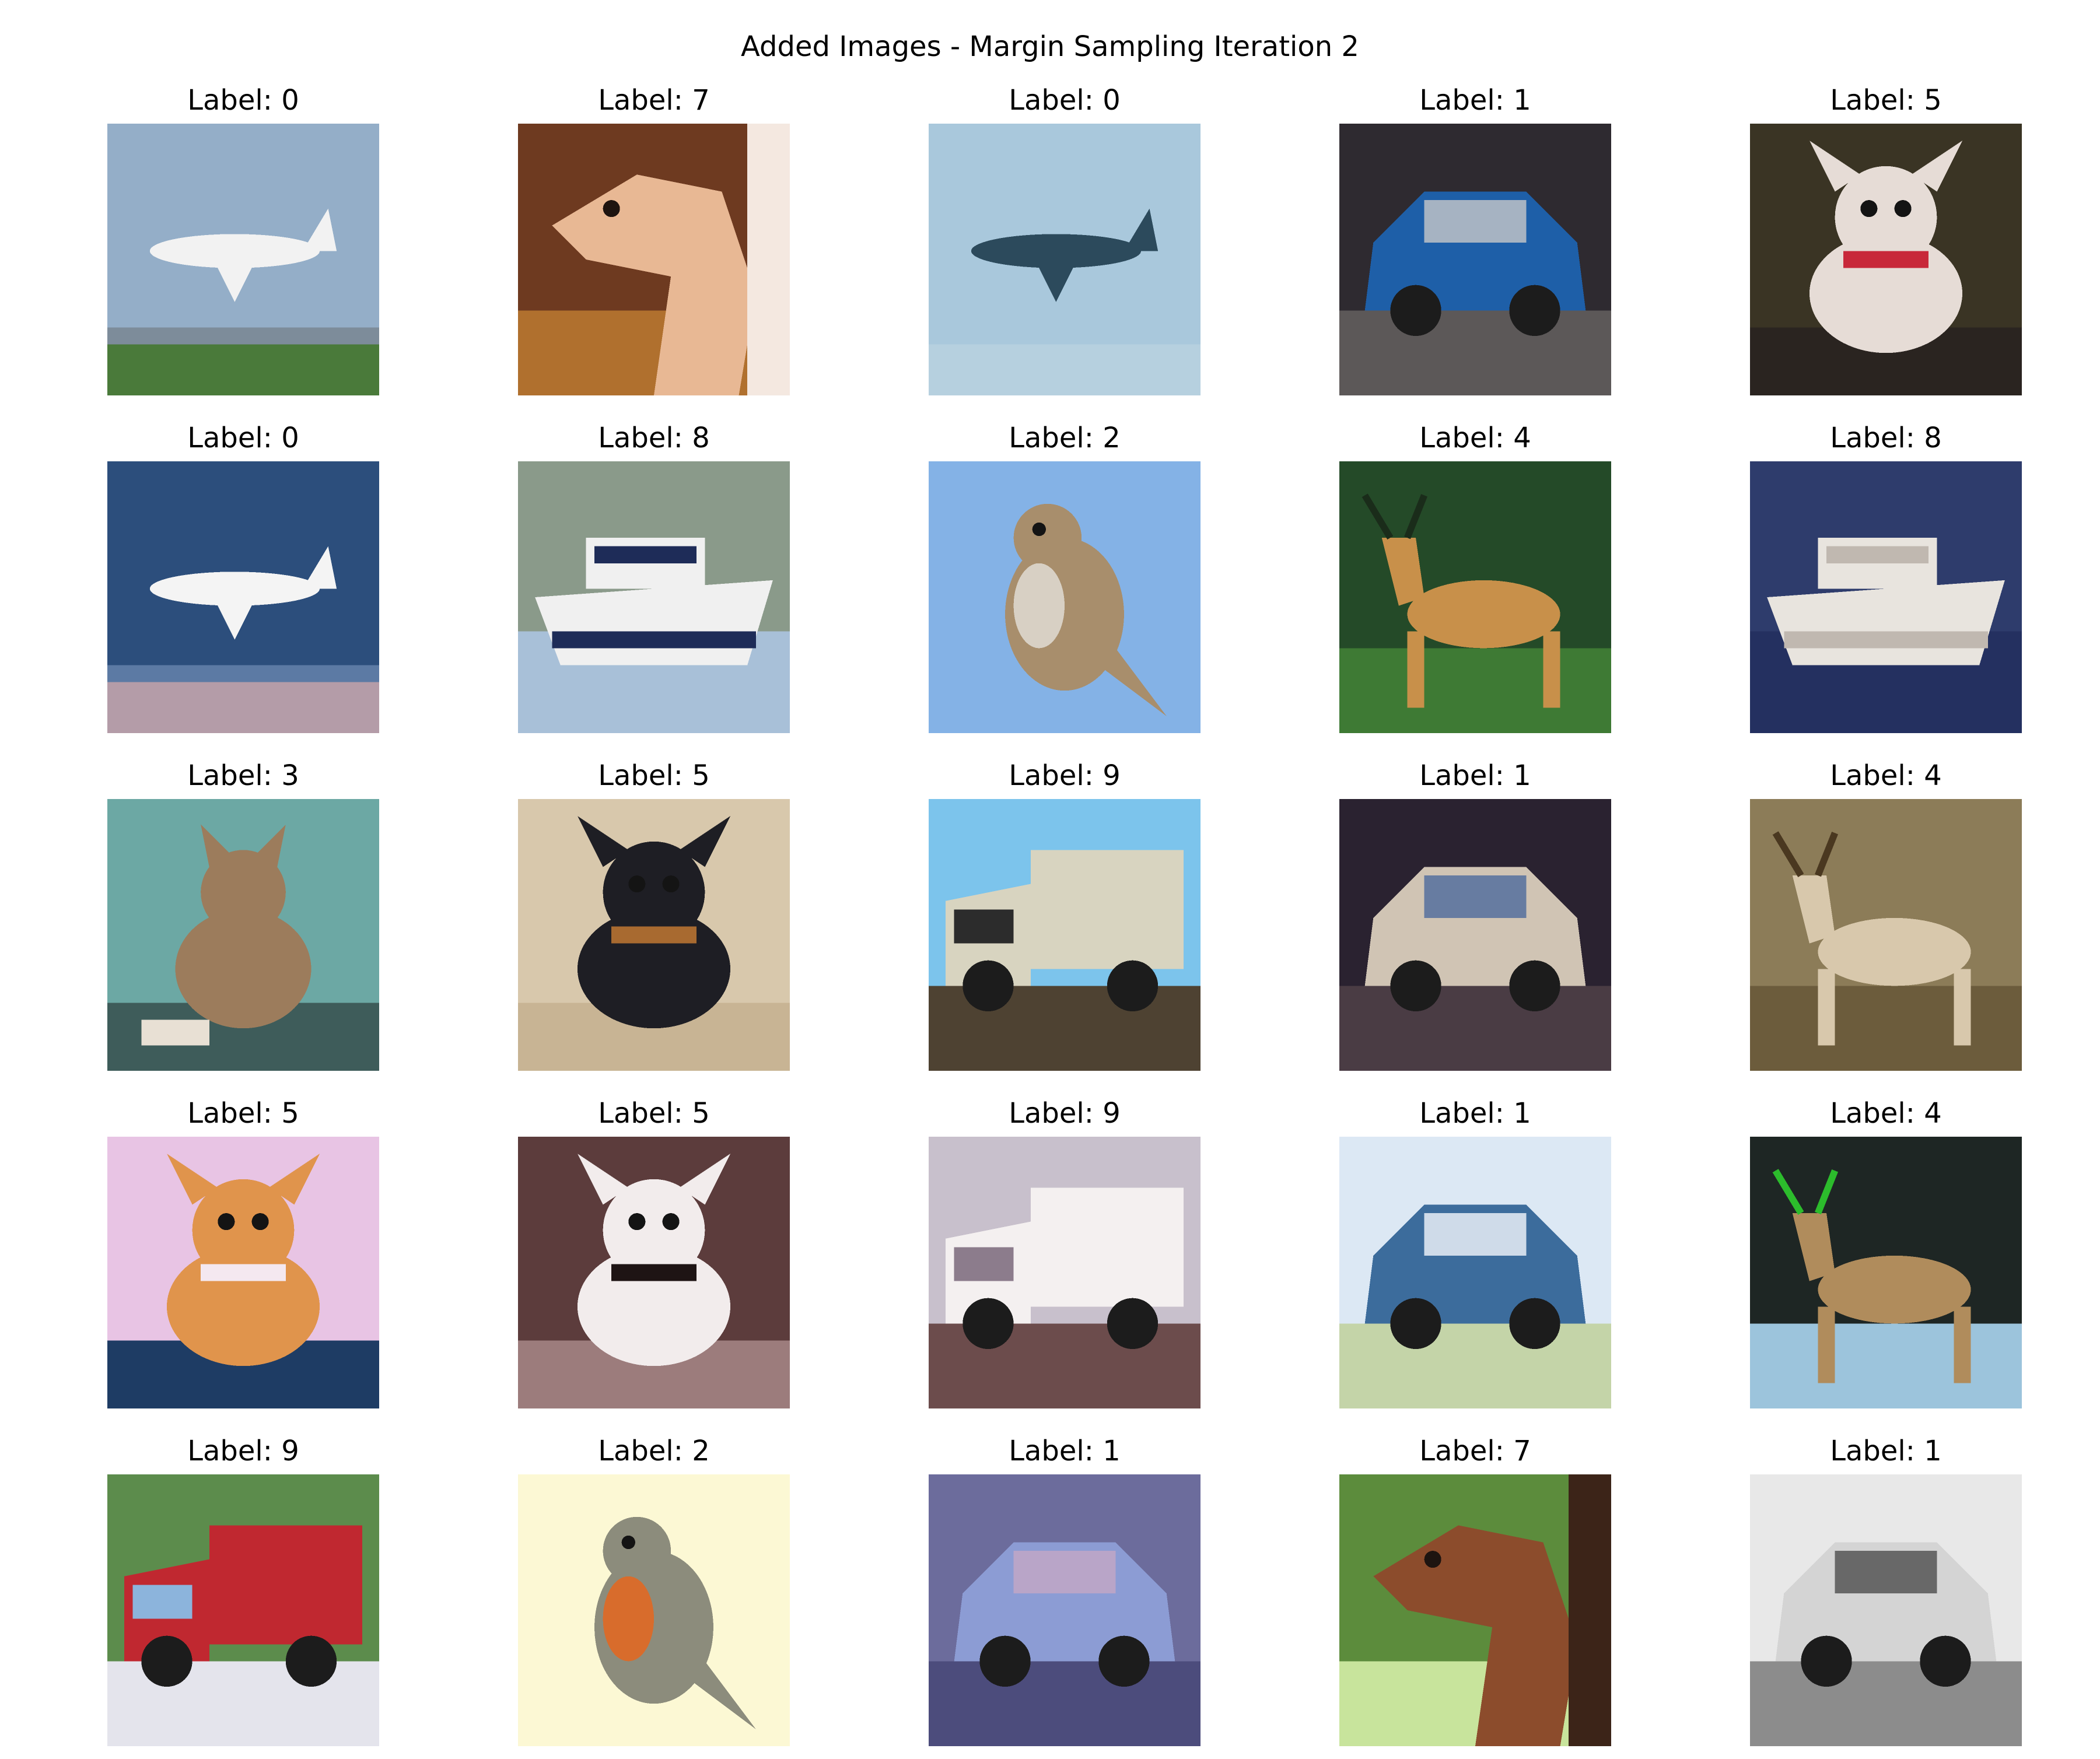  I want to click on image-cell: Label: 3, so click(243, 921).